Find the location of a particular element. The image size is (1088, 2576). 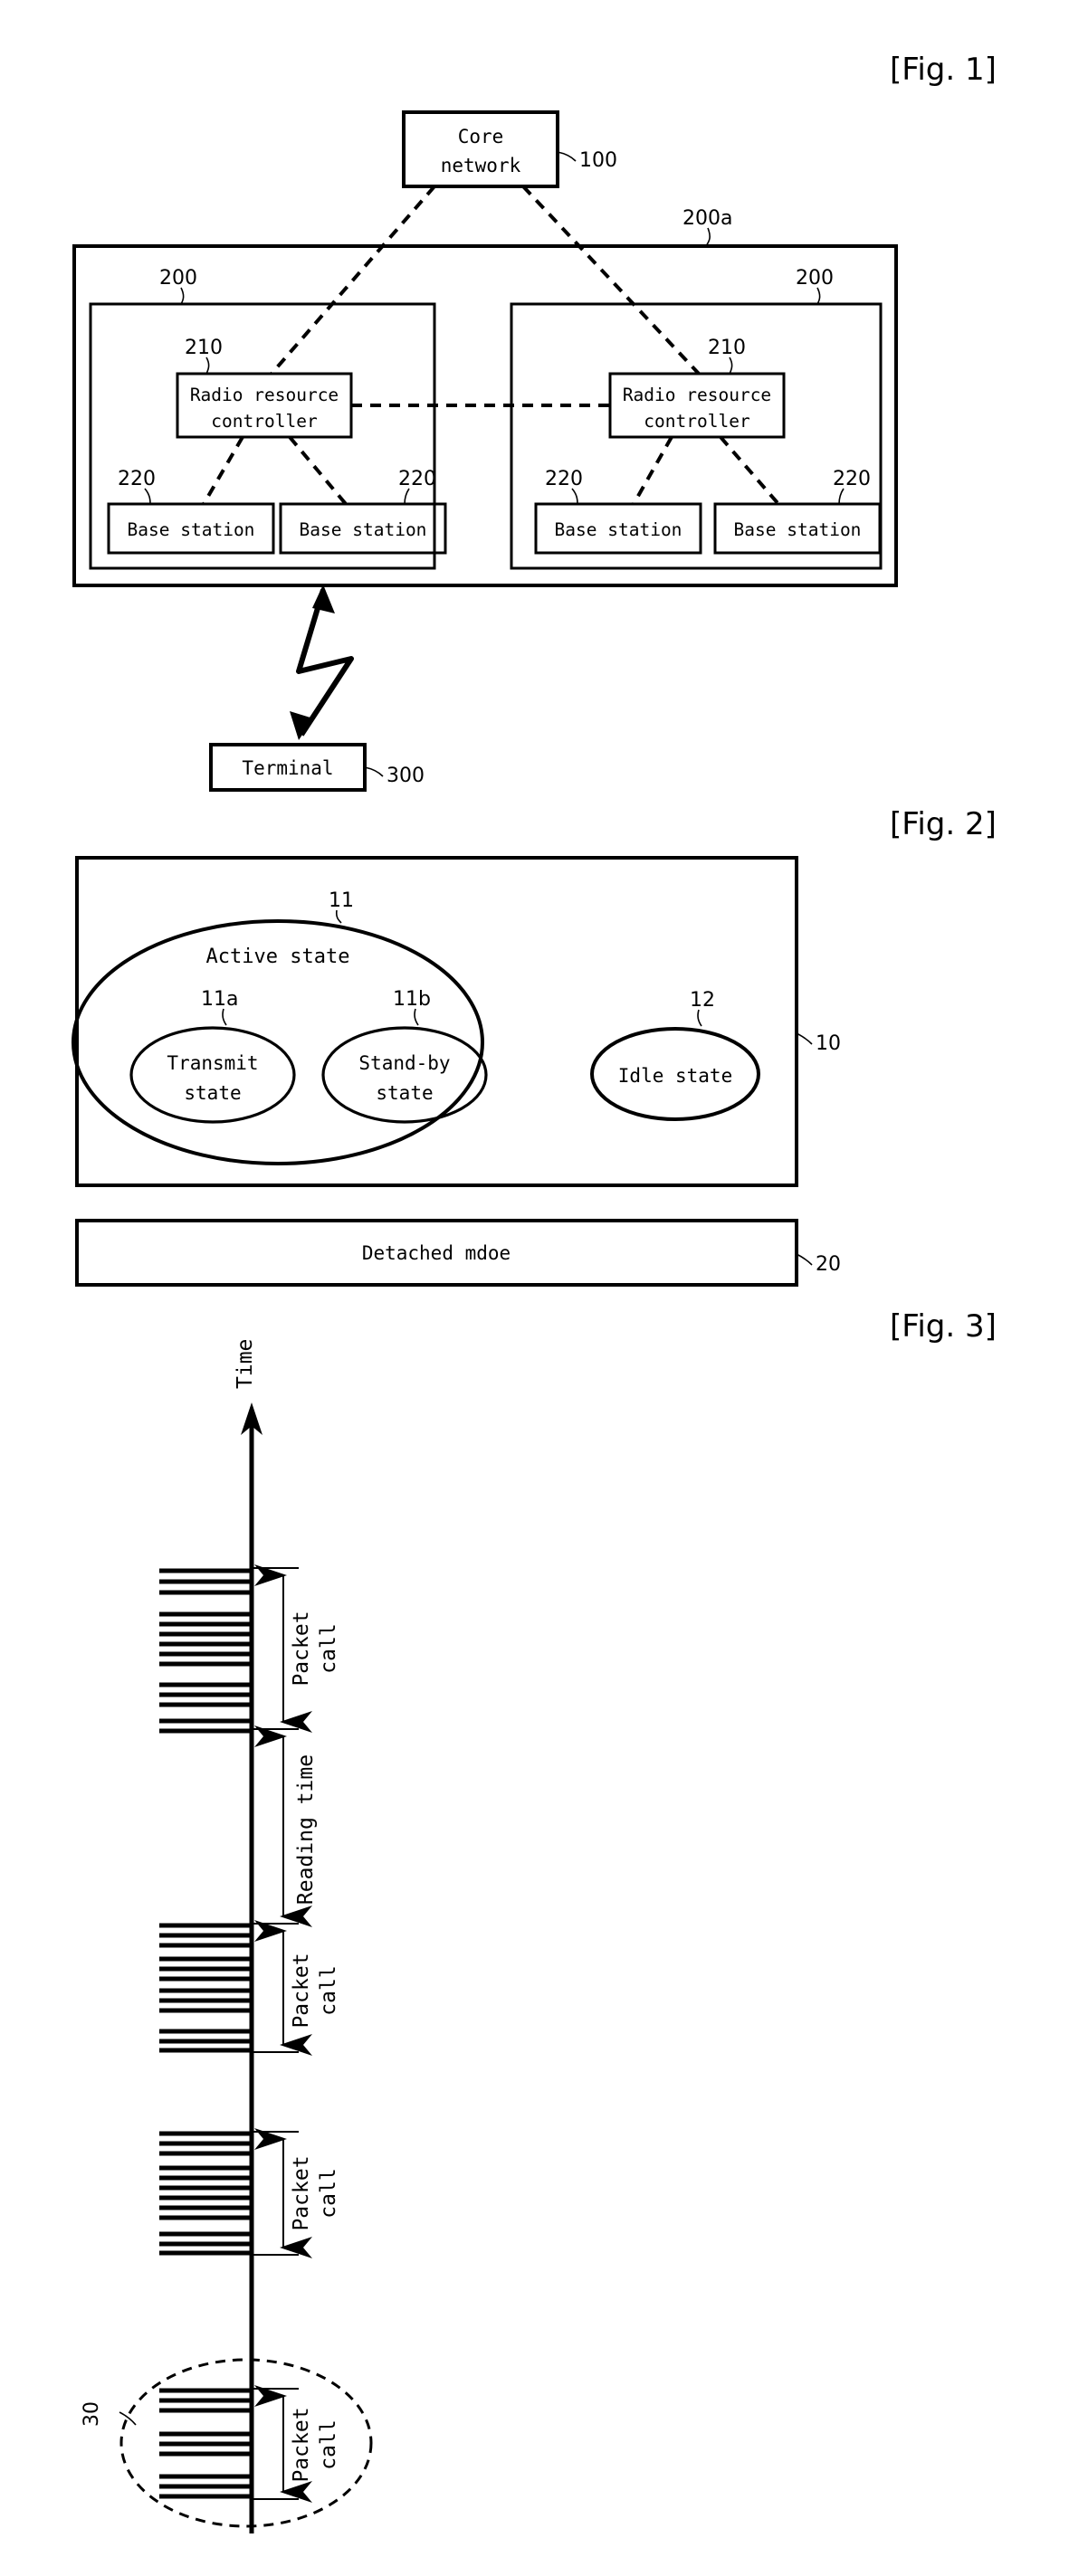

ref-220-4-leader is located at coordinates (841, 496).